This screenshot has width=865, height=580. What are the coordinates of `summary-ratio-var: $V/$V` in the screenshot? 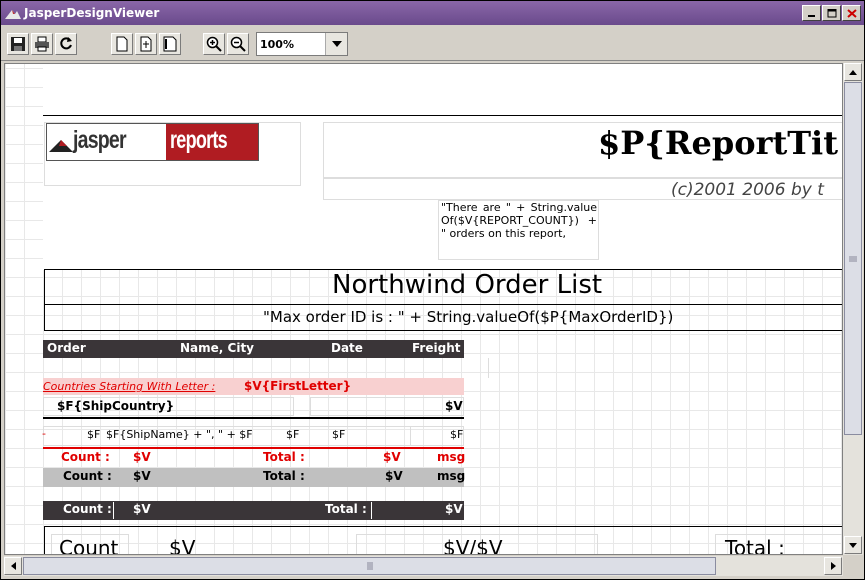 It's located at (473, 545).